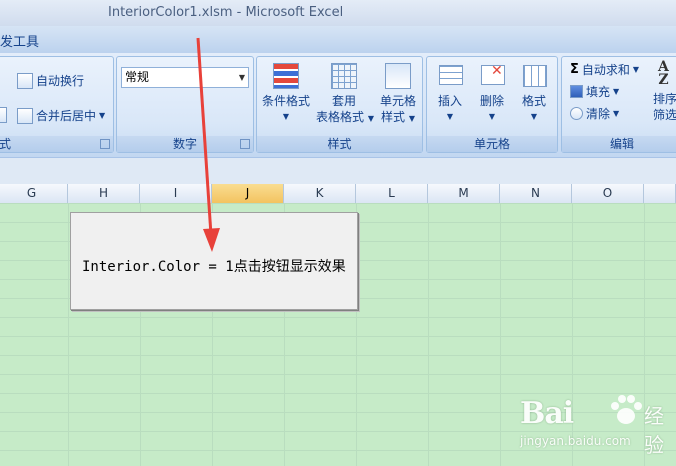  I want to click on watermark-brand2: 经验, so click(654, 430).